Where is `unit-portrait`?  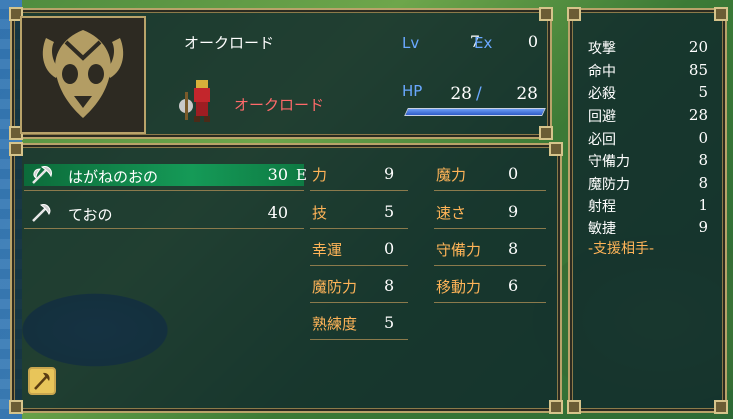
unit-portrait is located at coordinates (83, 75).